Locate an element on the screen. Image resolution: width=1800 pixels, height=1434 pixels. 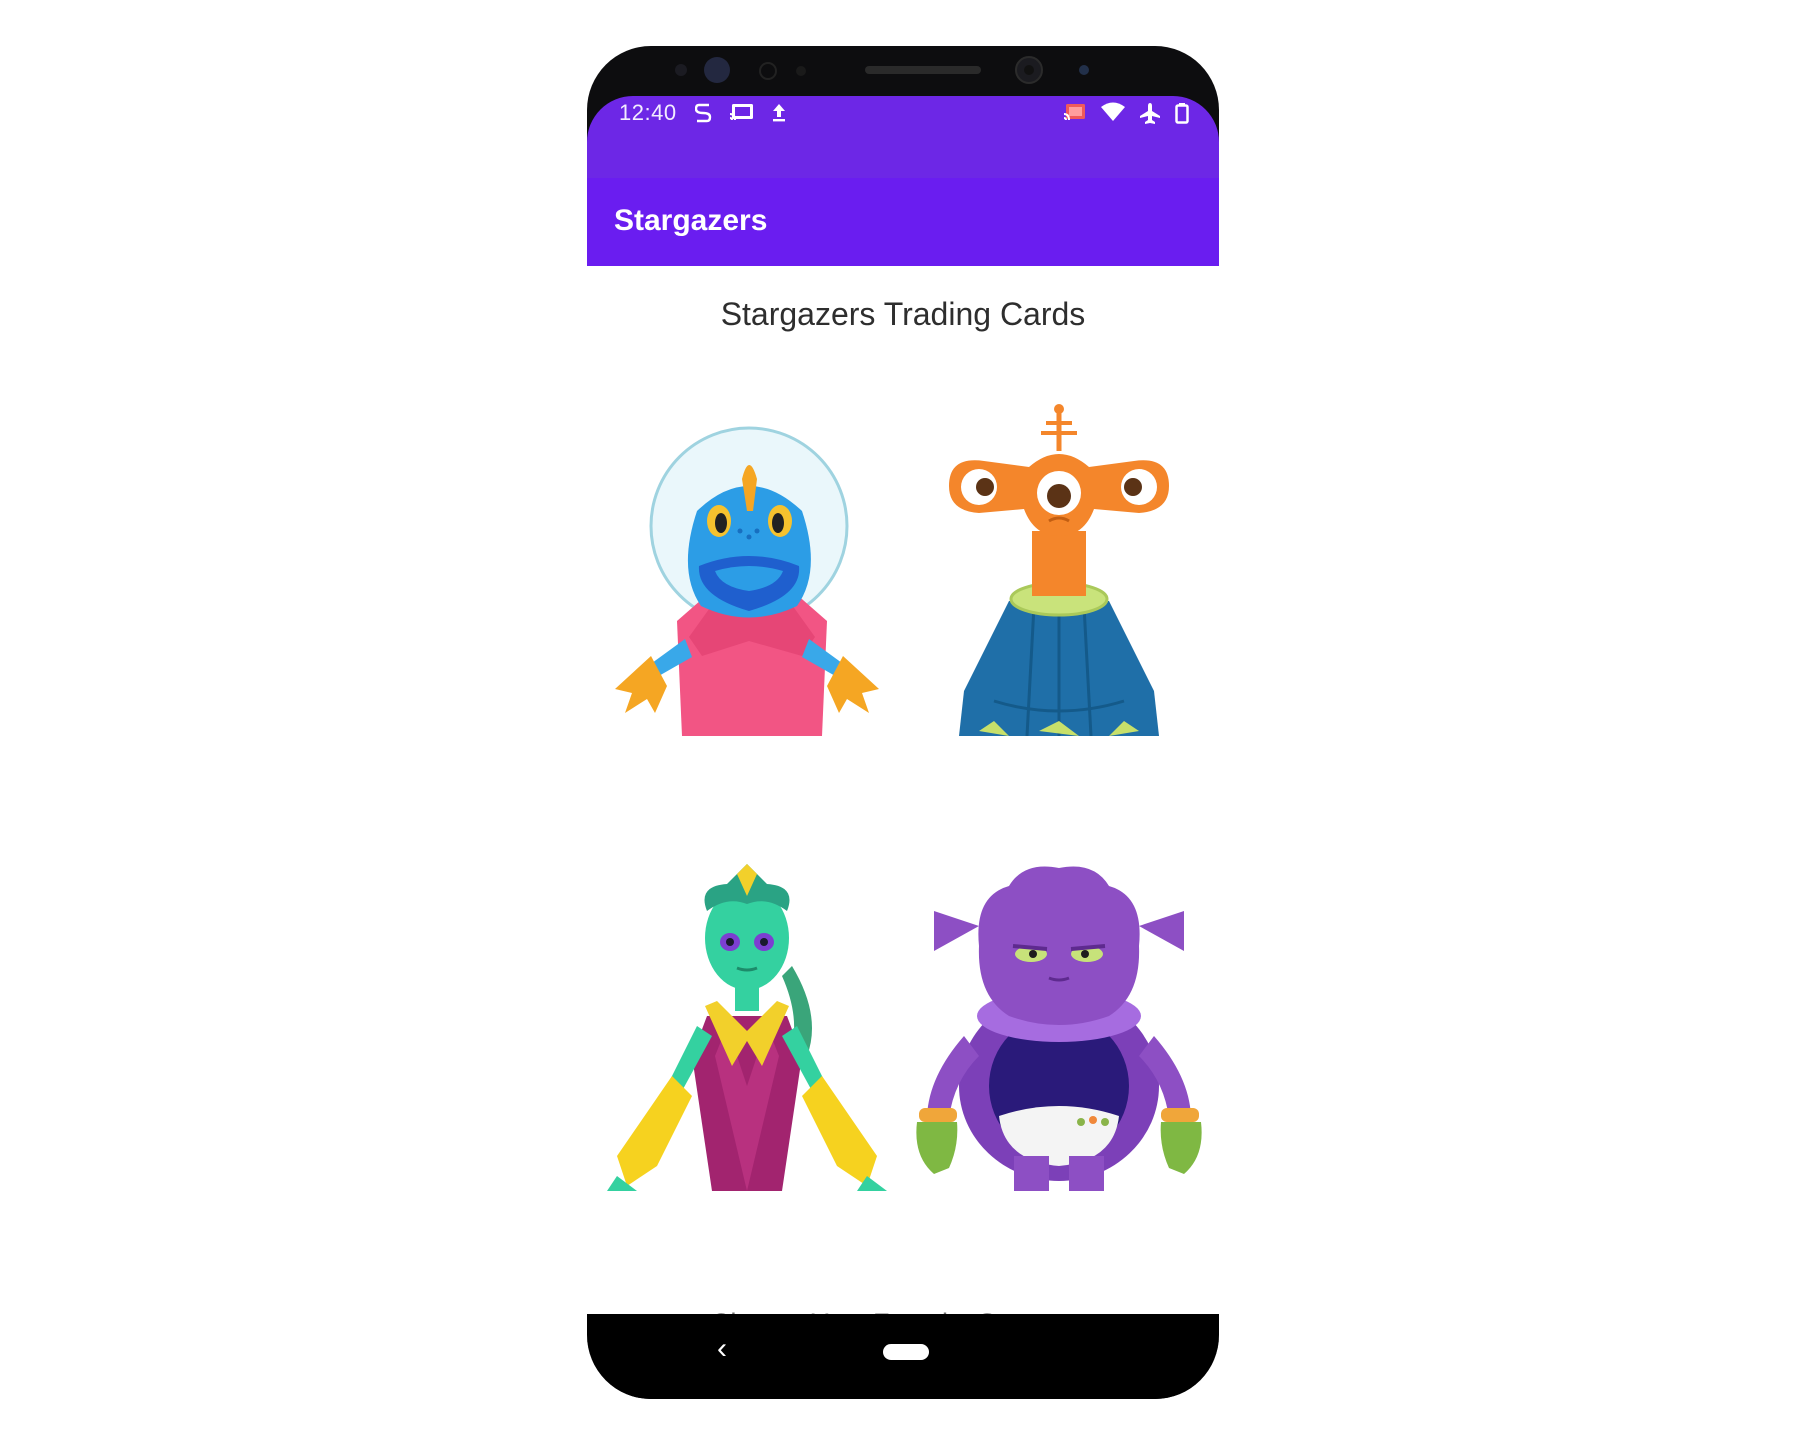
cast-icon is located at coordinates (741, 112).